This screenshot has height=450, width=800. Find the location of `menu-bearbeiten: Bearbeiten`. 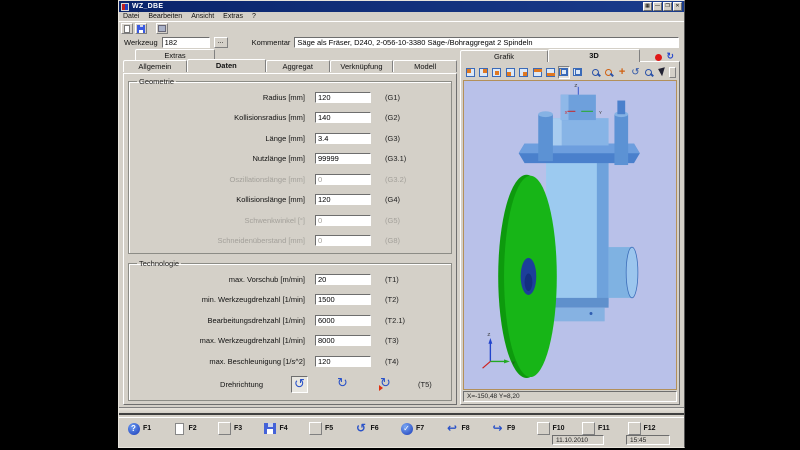

menu-bearbeiten: Bearbeiten is located at coordinates (165, 16).